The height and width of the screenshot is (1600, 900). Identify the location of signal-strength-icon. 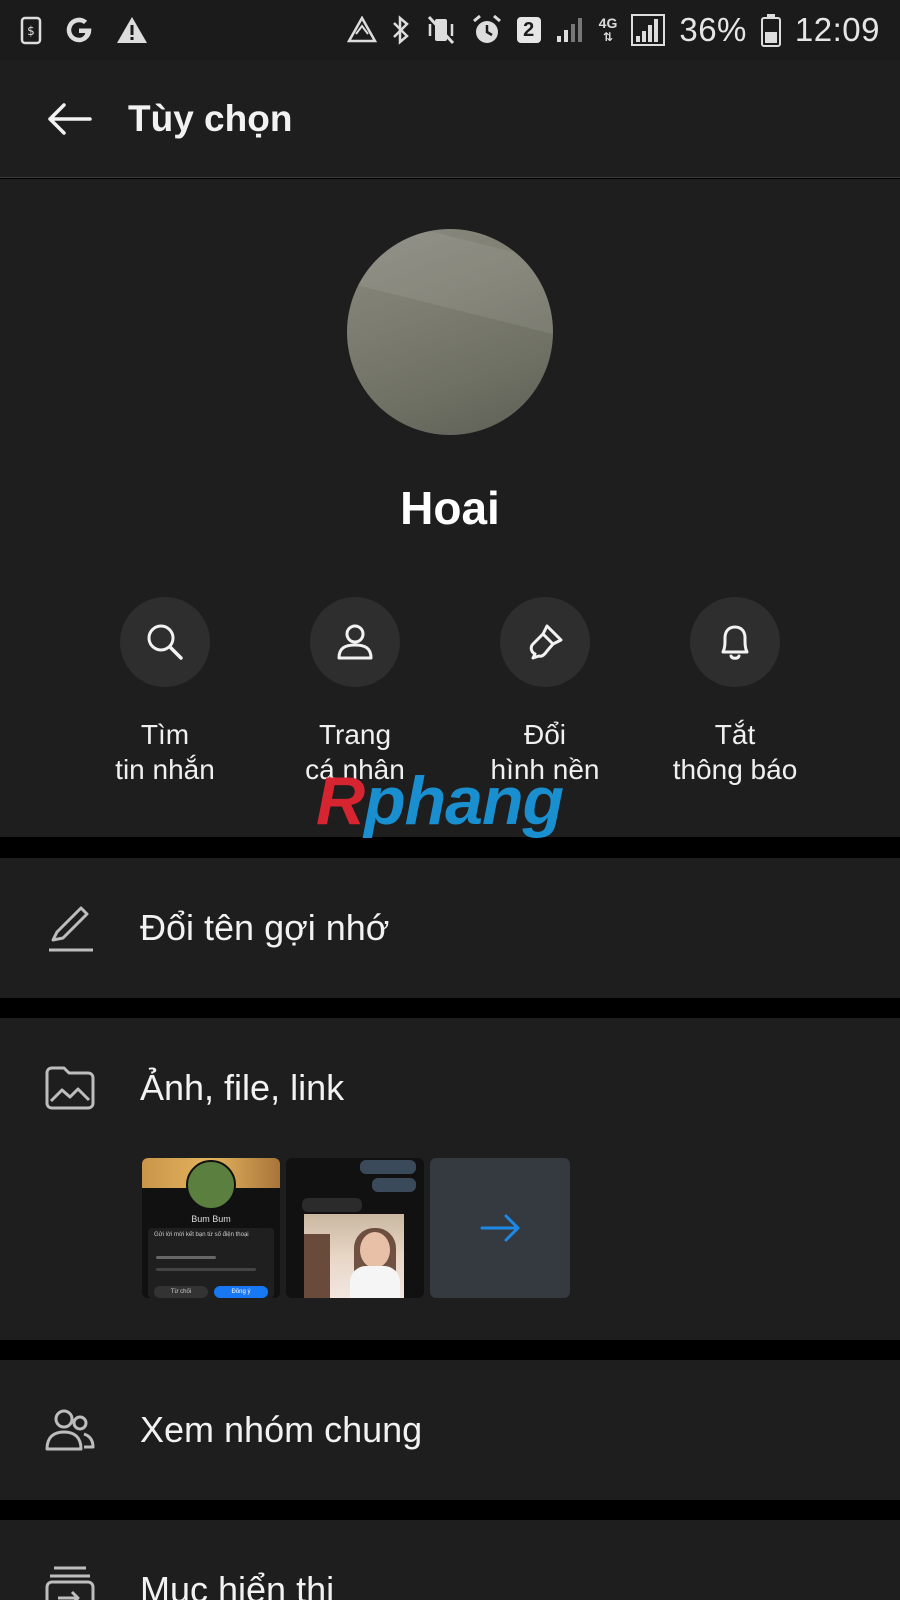
(648, 30).